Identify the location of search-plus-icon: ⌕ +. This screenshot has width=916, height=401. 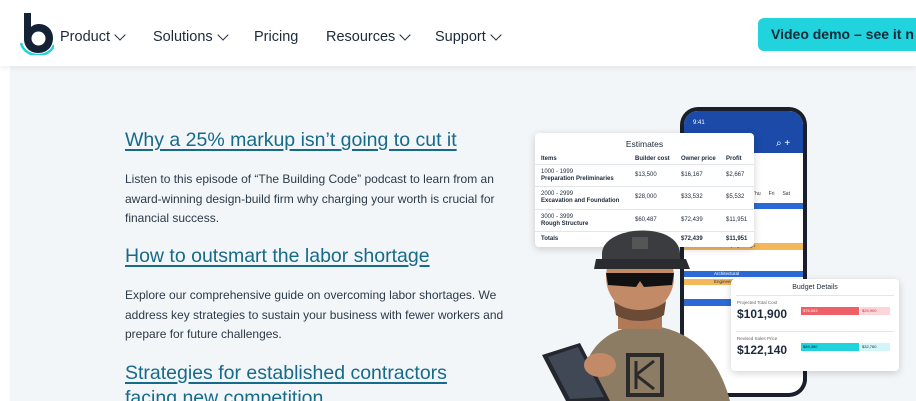
(783, 143).